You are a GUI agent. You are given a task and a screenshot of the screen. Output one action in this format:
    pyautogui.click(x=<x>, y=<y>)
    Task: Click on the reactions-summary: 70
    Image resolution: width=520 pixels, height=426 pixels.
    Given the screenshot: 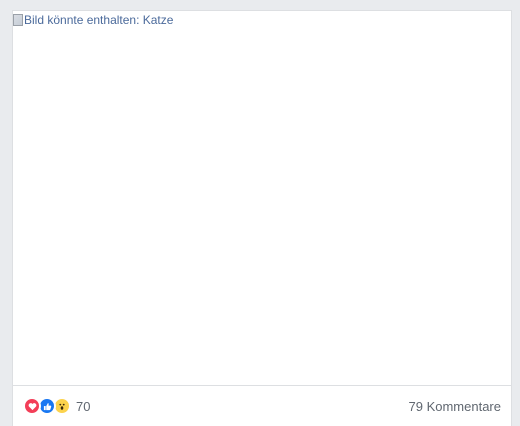 What is the action you would take?
    pyautogui.click(x=56, y=406)
    